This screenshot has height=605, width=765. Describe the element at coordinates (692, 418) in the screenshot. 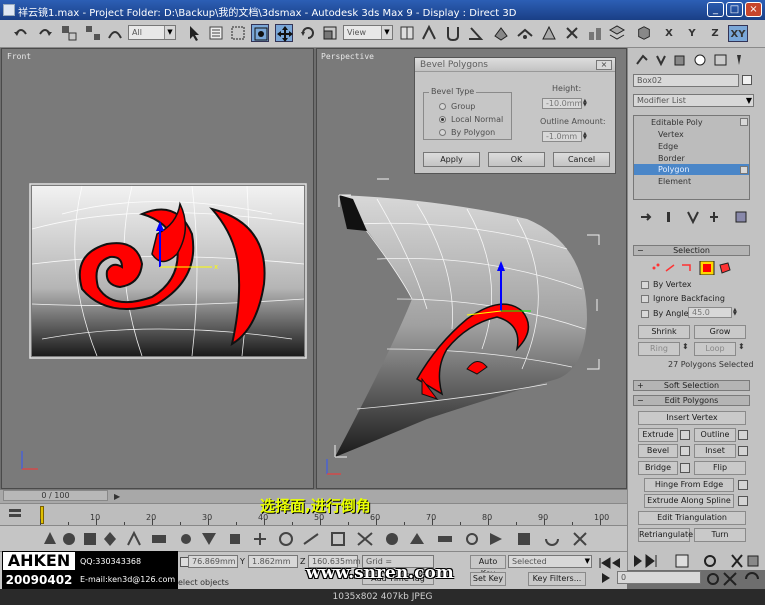

I see `insert-vertex-button: Insert Vertex` at that location.